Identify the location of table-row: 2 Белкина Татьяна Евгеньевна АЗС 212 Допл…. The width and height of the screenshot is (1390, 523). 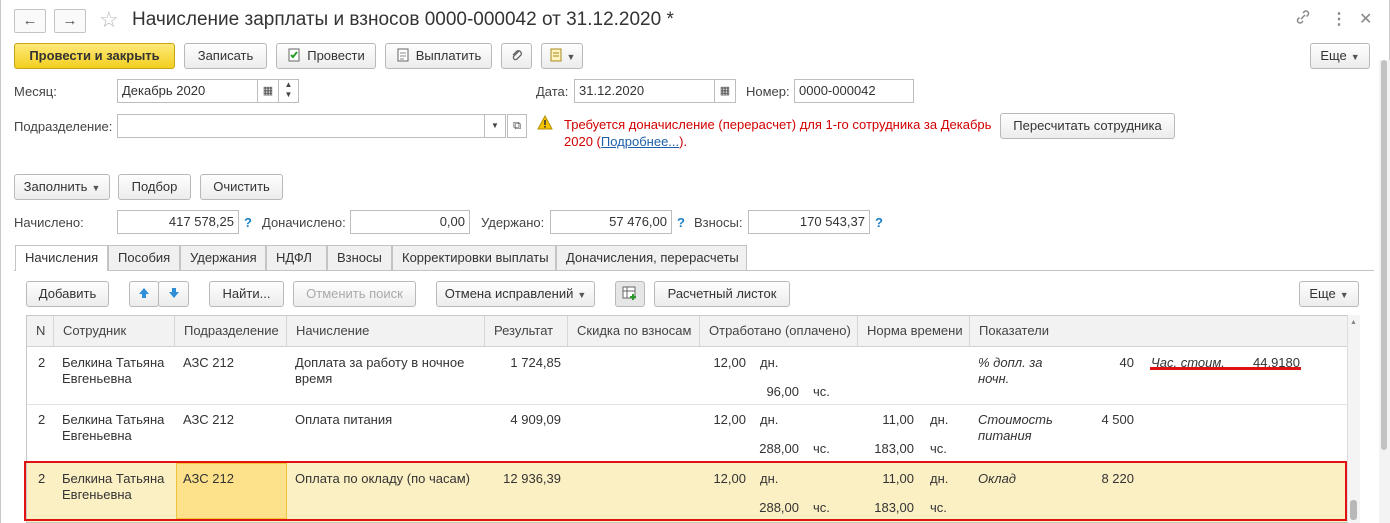
(687, 376).